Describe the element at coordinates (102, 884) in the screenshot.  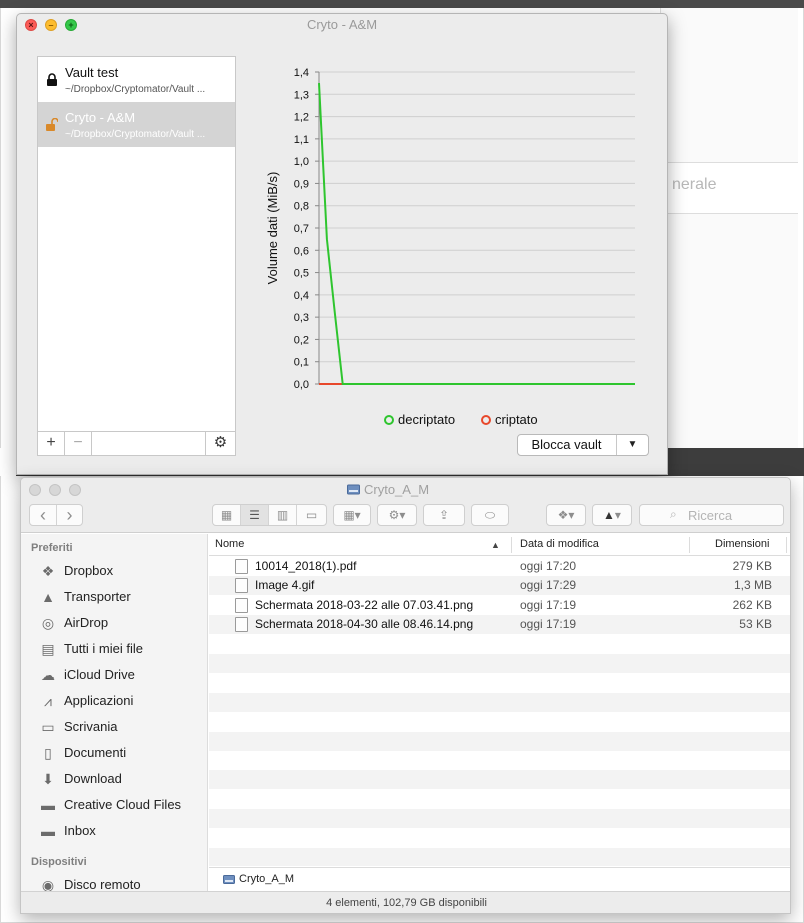
I see `sidebar-item-label: Disco remoto` at that location.